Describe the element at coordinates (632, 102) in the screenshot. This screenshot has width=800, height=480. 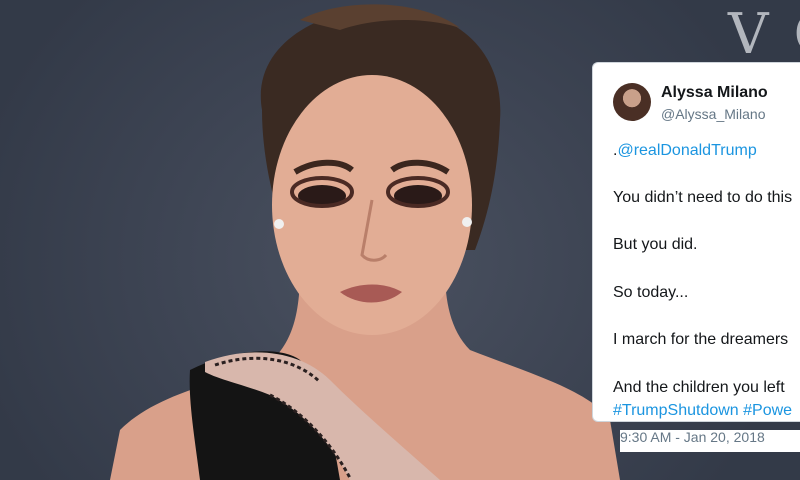
I see `avatar` at that location.